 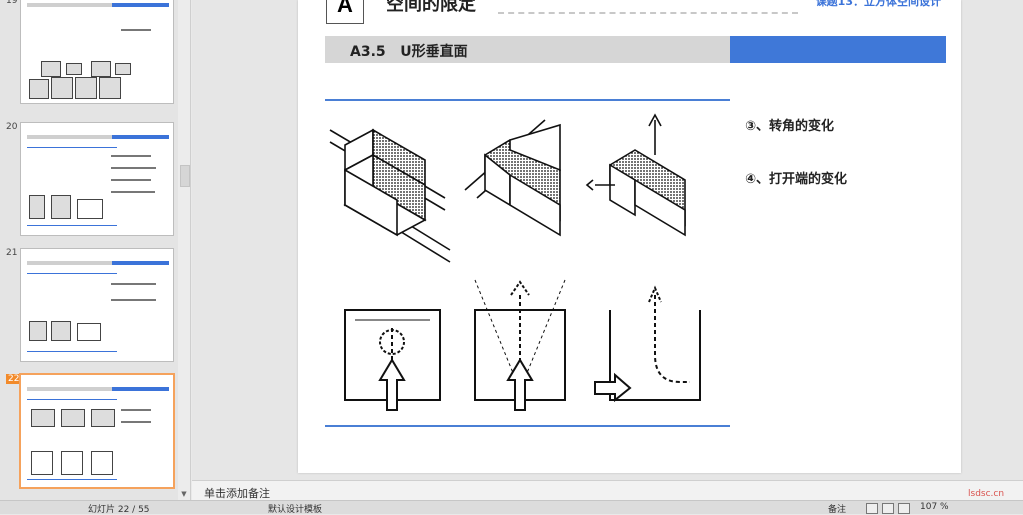 What do you see at coordinates (185, 176) in the screenshot?
I see `scrollbar-thumb` at bounding box center [185, 176].